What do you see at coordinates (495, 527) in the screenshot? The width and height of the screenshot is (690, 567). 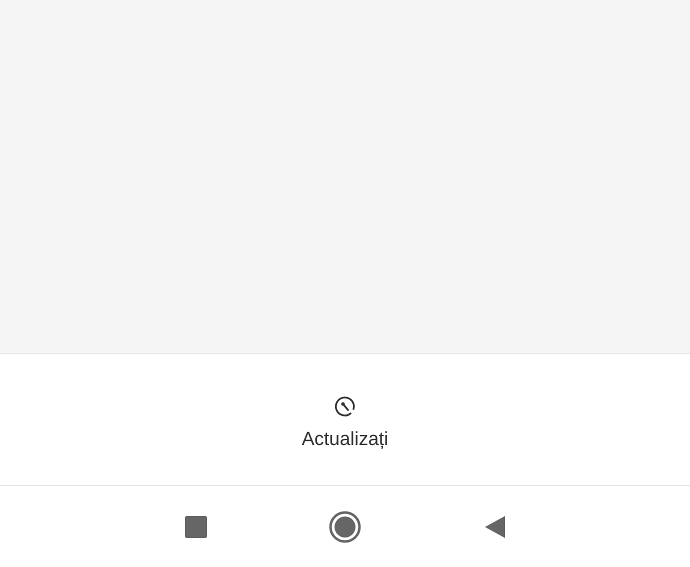 I see `back-icon` at bounding box center [495, 527].